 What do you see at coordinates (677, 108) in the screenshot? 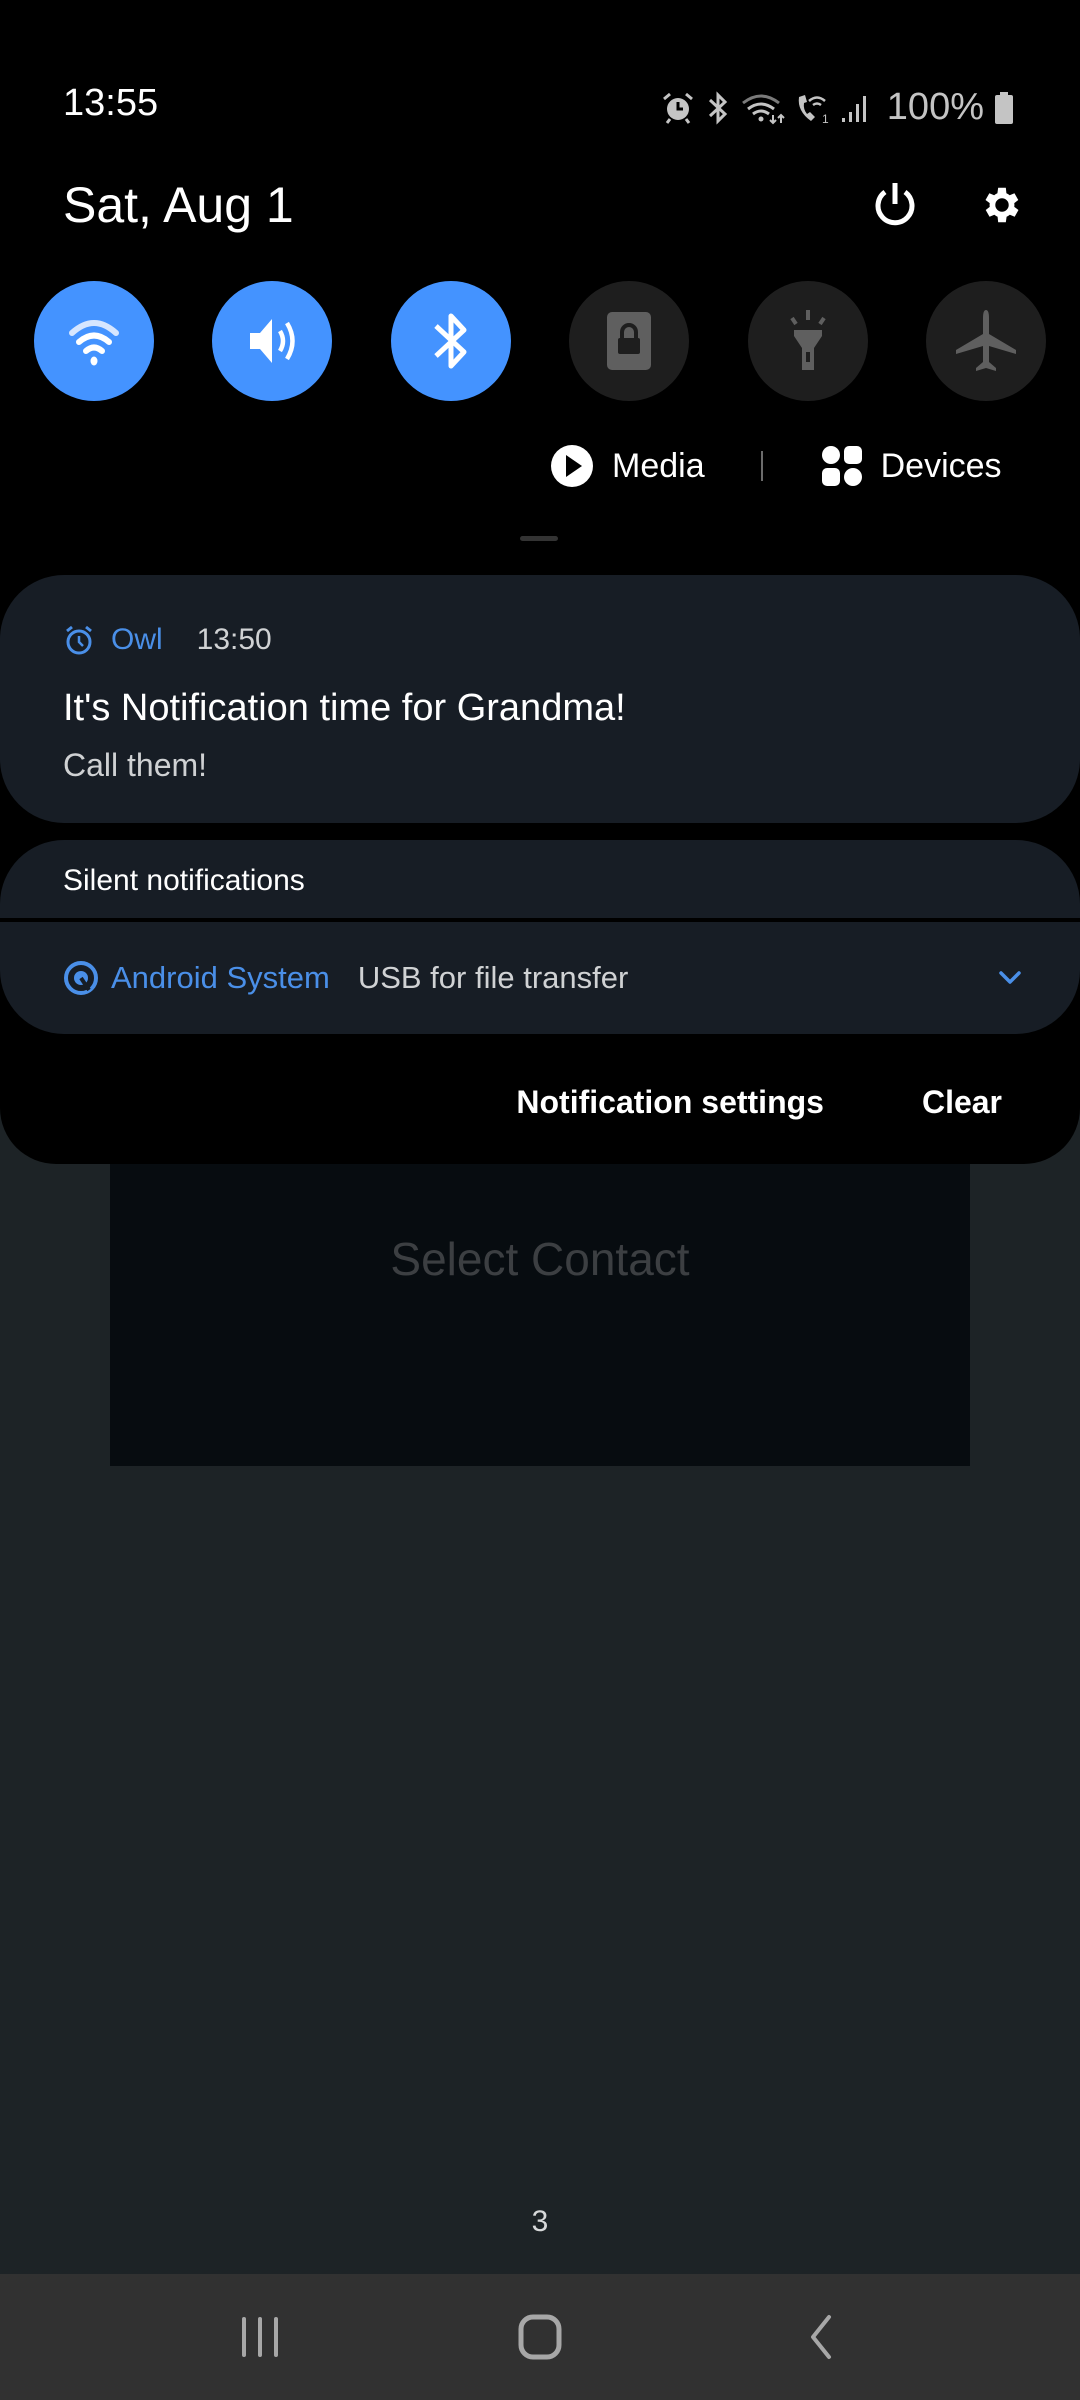
I see `alarm-icon` at bounding box center [677, 108].